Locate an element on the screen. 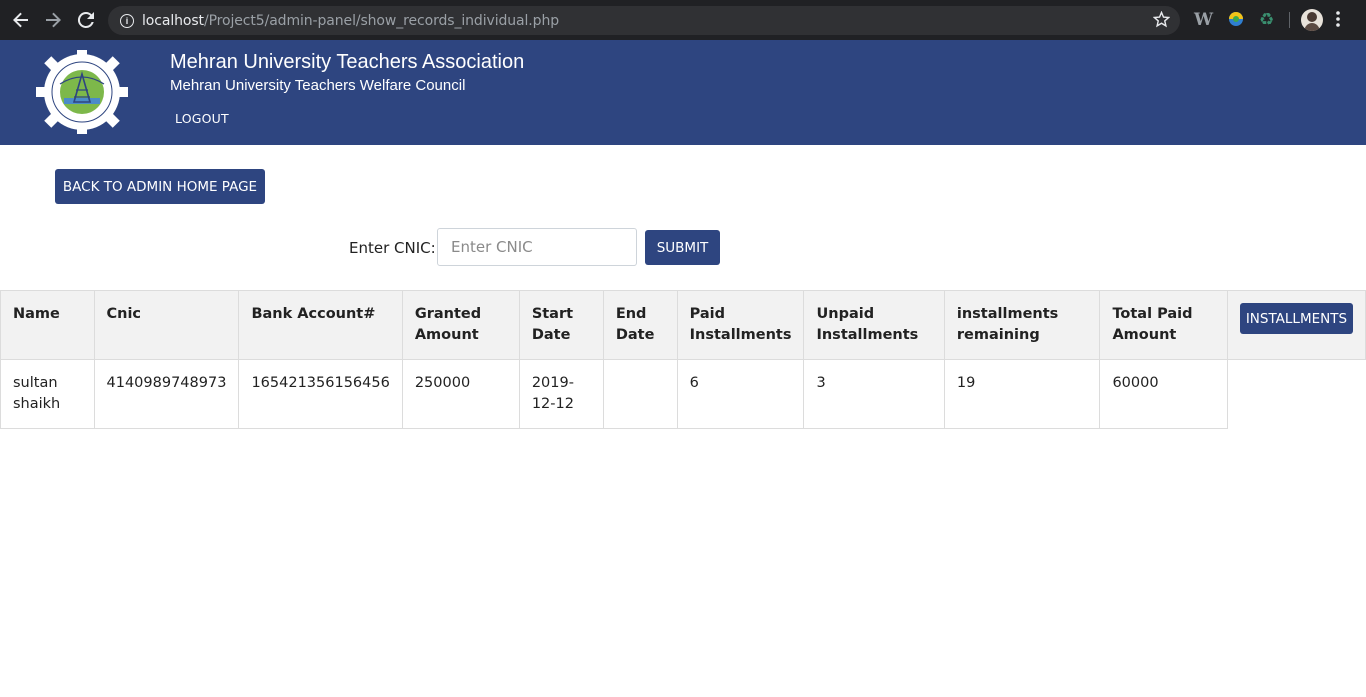 This screenshot has width=1366, height=697. extension-w-icon: W is located at coordinates (1203, 20).